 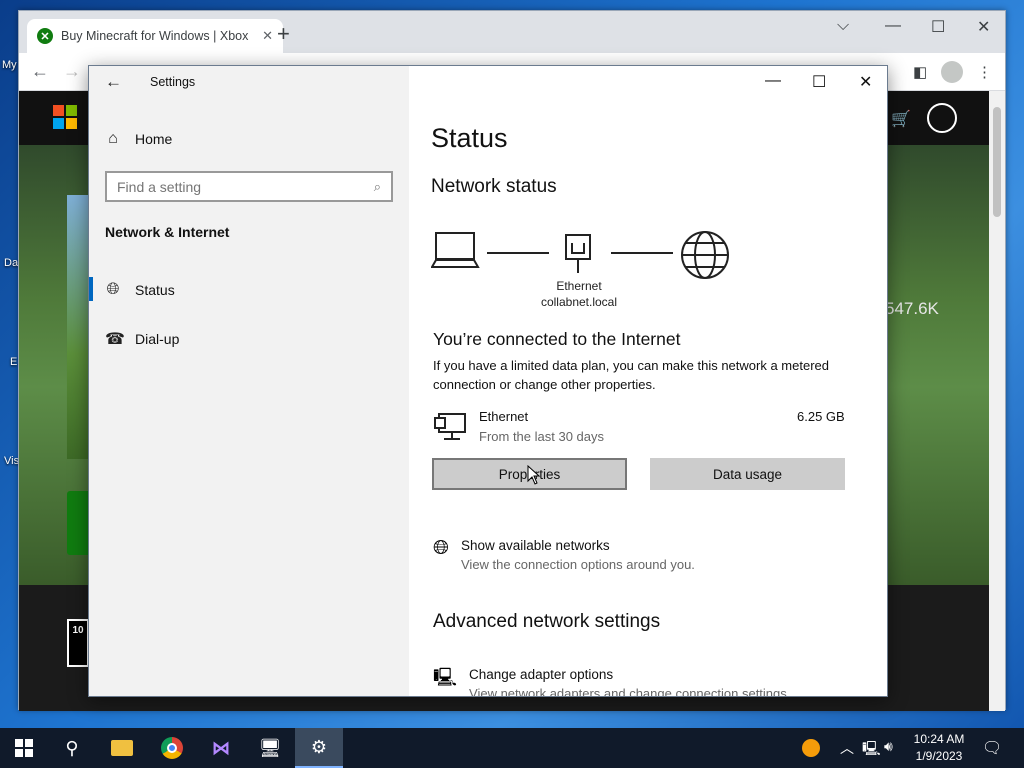 What do you see at coordinates (821, 416) in the screenshot?
I see `ethernet-usage: 6.25 GB` at bounding box center [821, 416].